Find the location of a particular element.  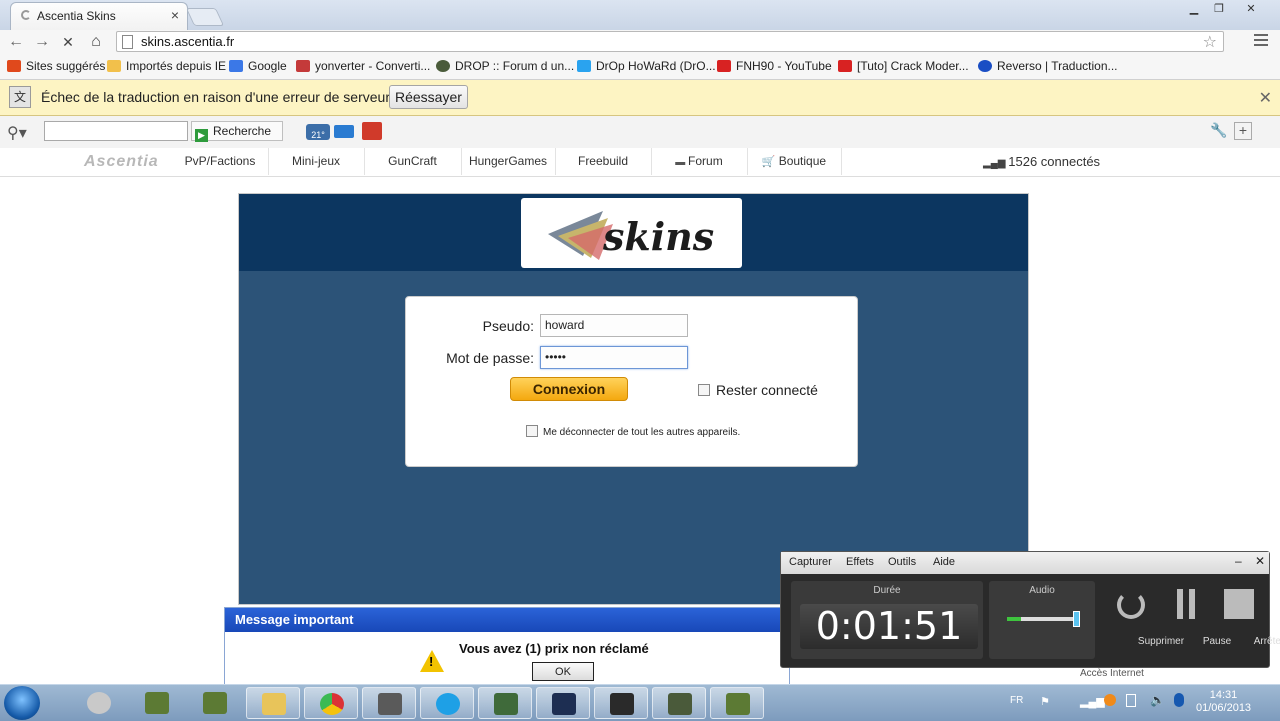

go-arrow-icon: ▶ is located at coordinates (201, 135).